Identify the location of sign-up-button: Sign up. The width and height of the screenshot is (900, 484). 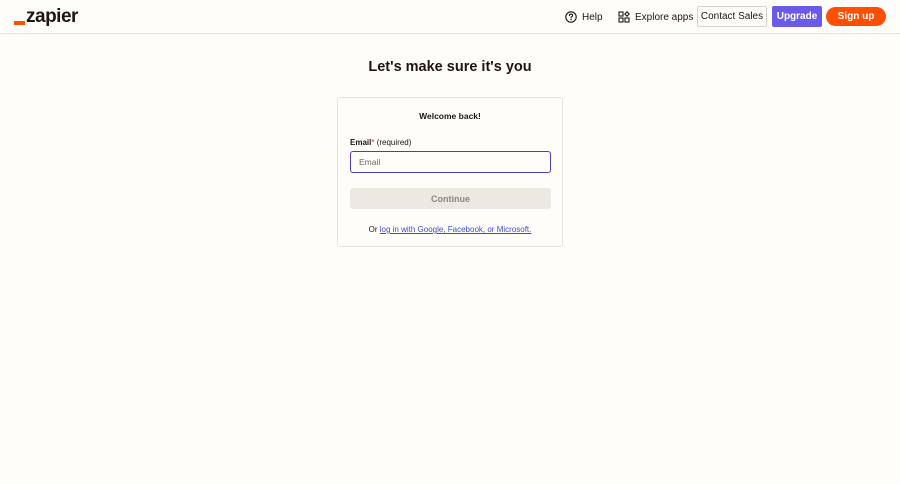
(856, 16).